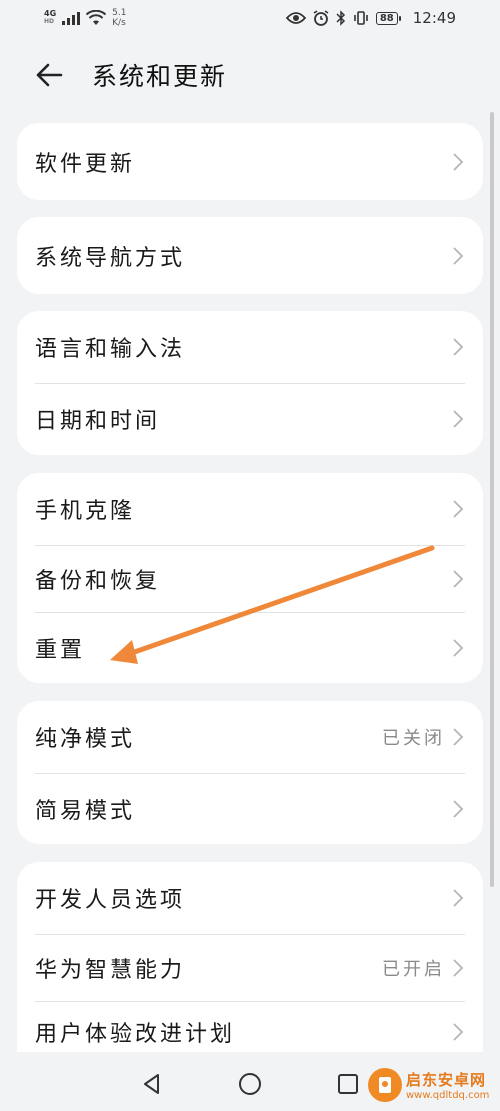 The height and width of the screenshot is (1111, 500). What do you see at coordinates (85, 739) in the screenshot?
I see `settings-item-label: 纯净模式` at bounding box center [85, 739].